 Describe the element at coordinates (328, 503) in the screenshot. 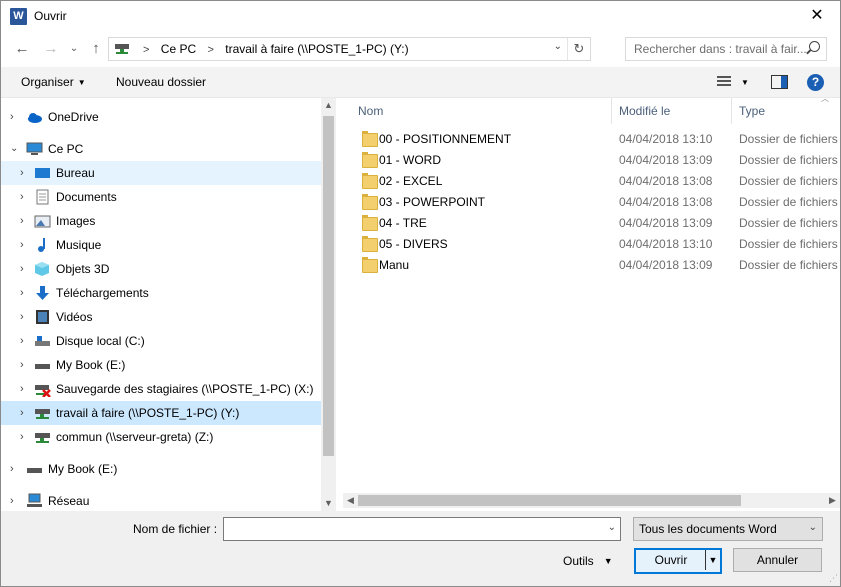

I see `scroll-down-icon: ▼` at that location.